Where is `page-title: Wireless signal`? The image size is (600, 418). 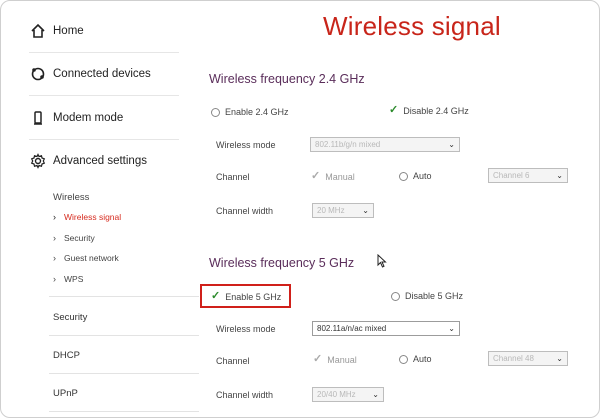 page-title: Wireless signal is located at coordinates (412, 26).